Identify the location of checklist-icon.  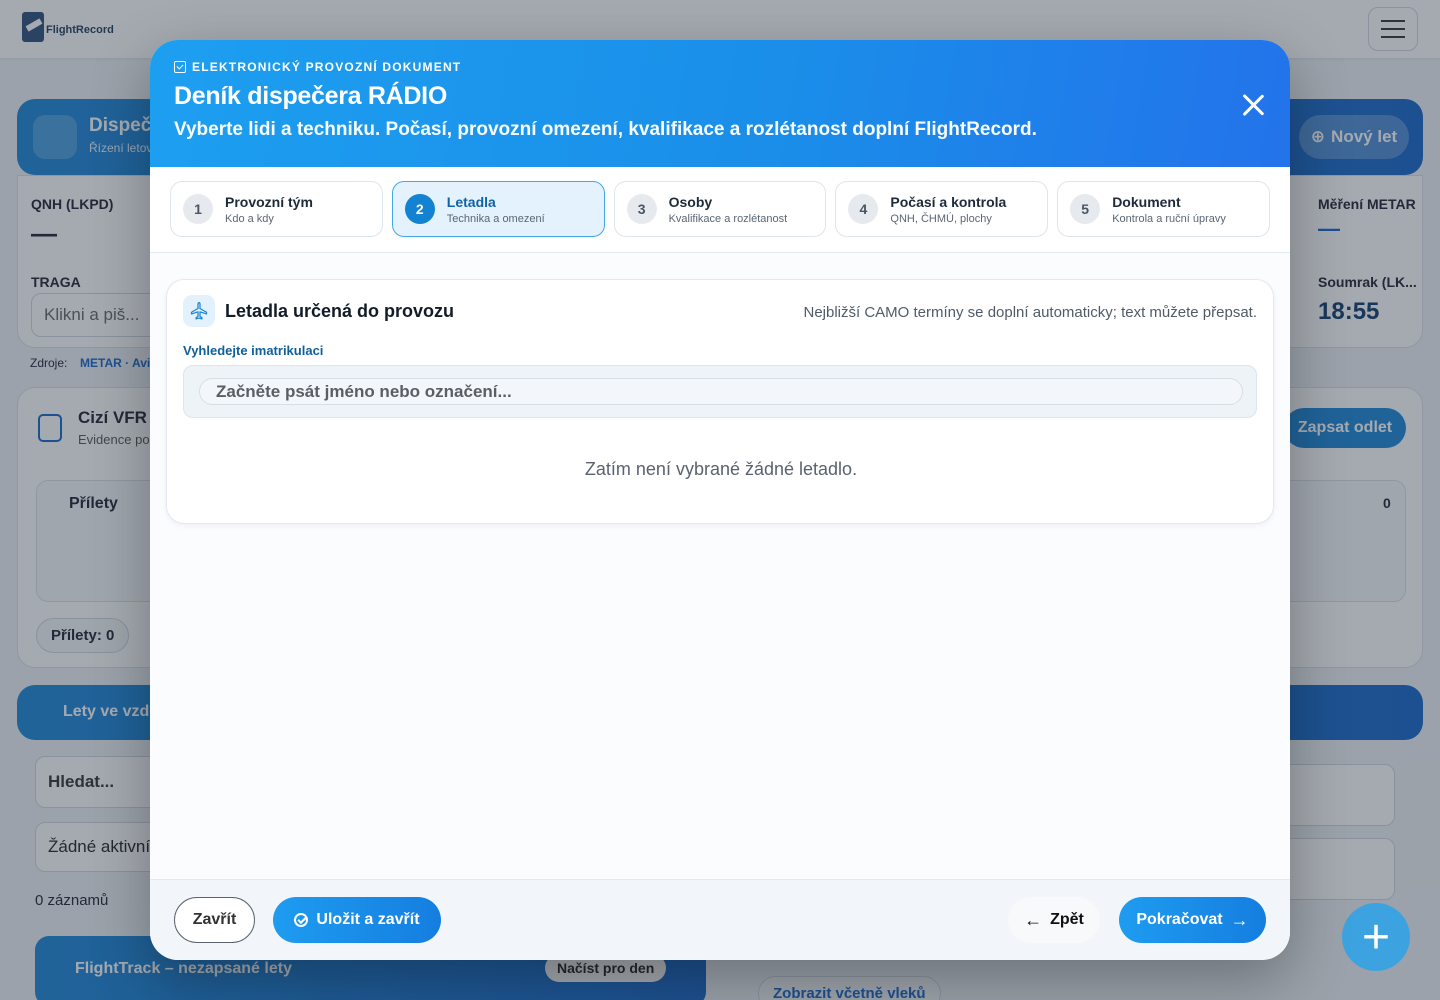
(180, 67).